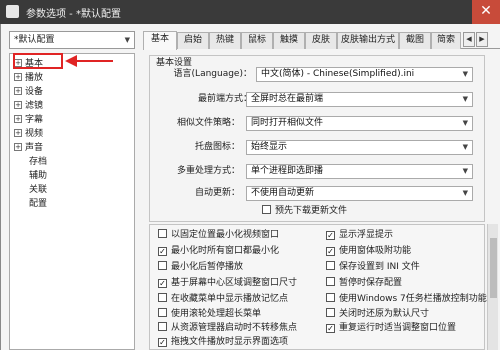 Image resolution: width=500 pixels, height=350 pixels. What do you see at coordinates (359, 147) in the screenshot?
I see `tray-icon-select: 始终显示 ▼` at bounding box center [359, 147].